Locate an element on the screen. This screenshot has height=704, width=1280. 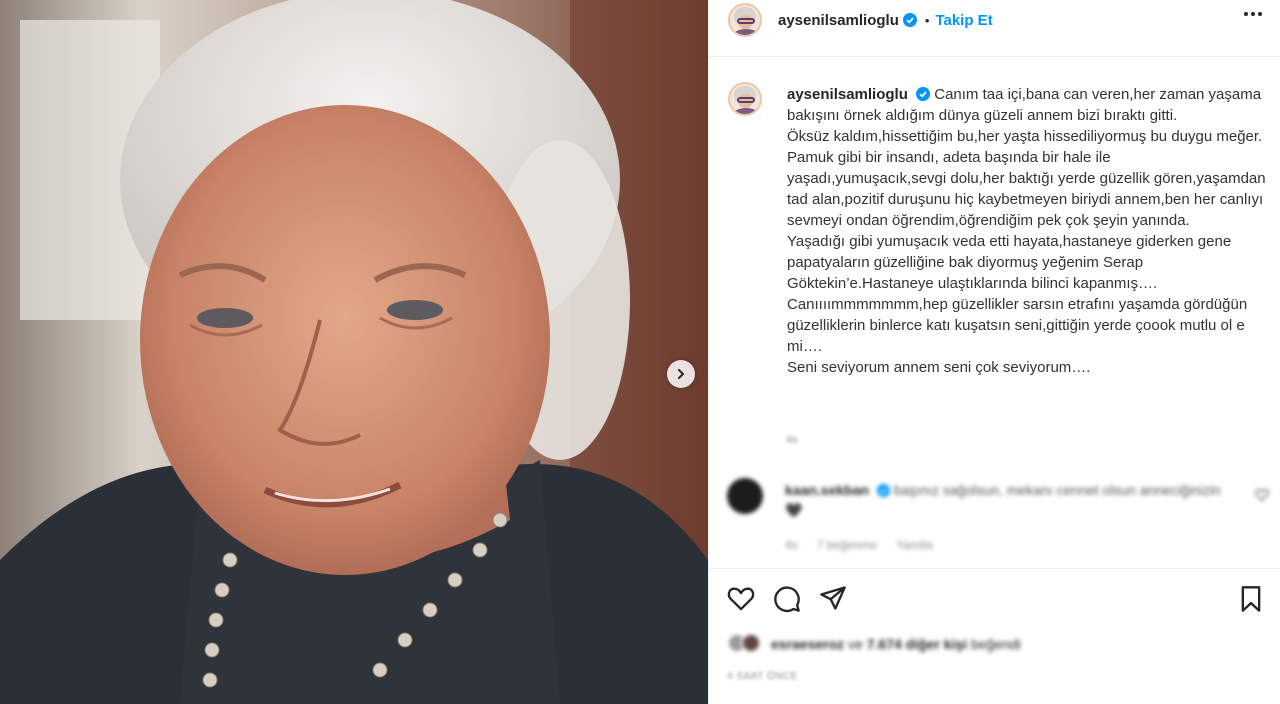
comment-age: 4s is located at coordinates (791, 545).